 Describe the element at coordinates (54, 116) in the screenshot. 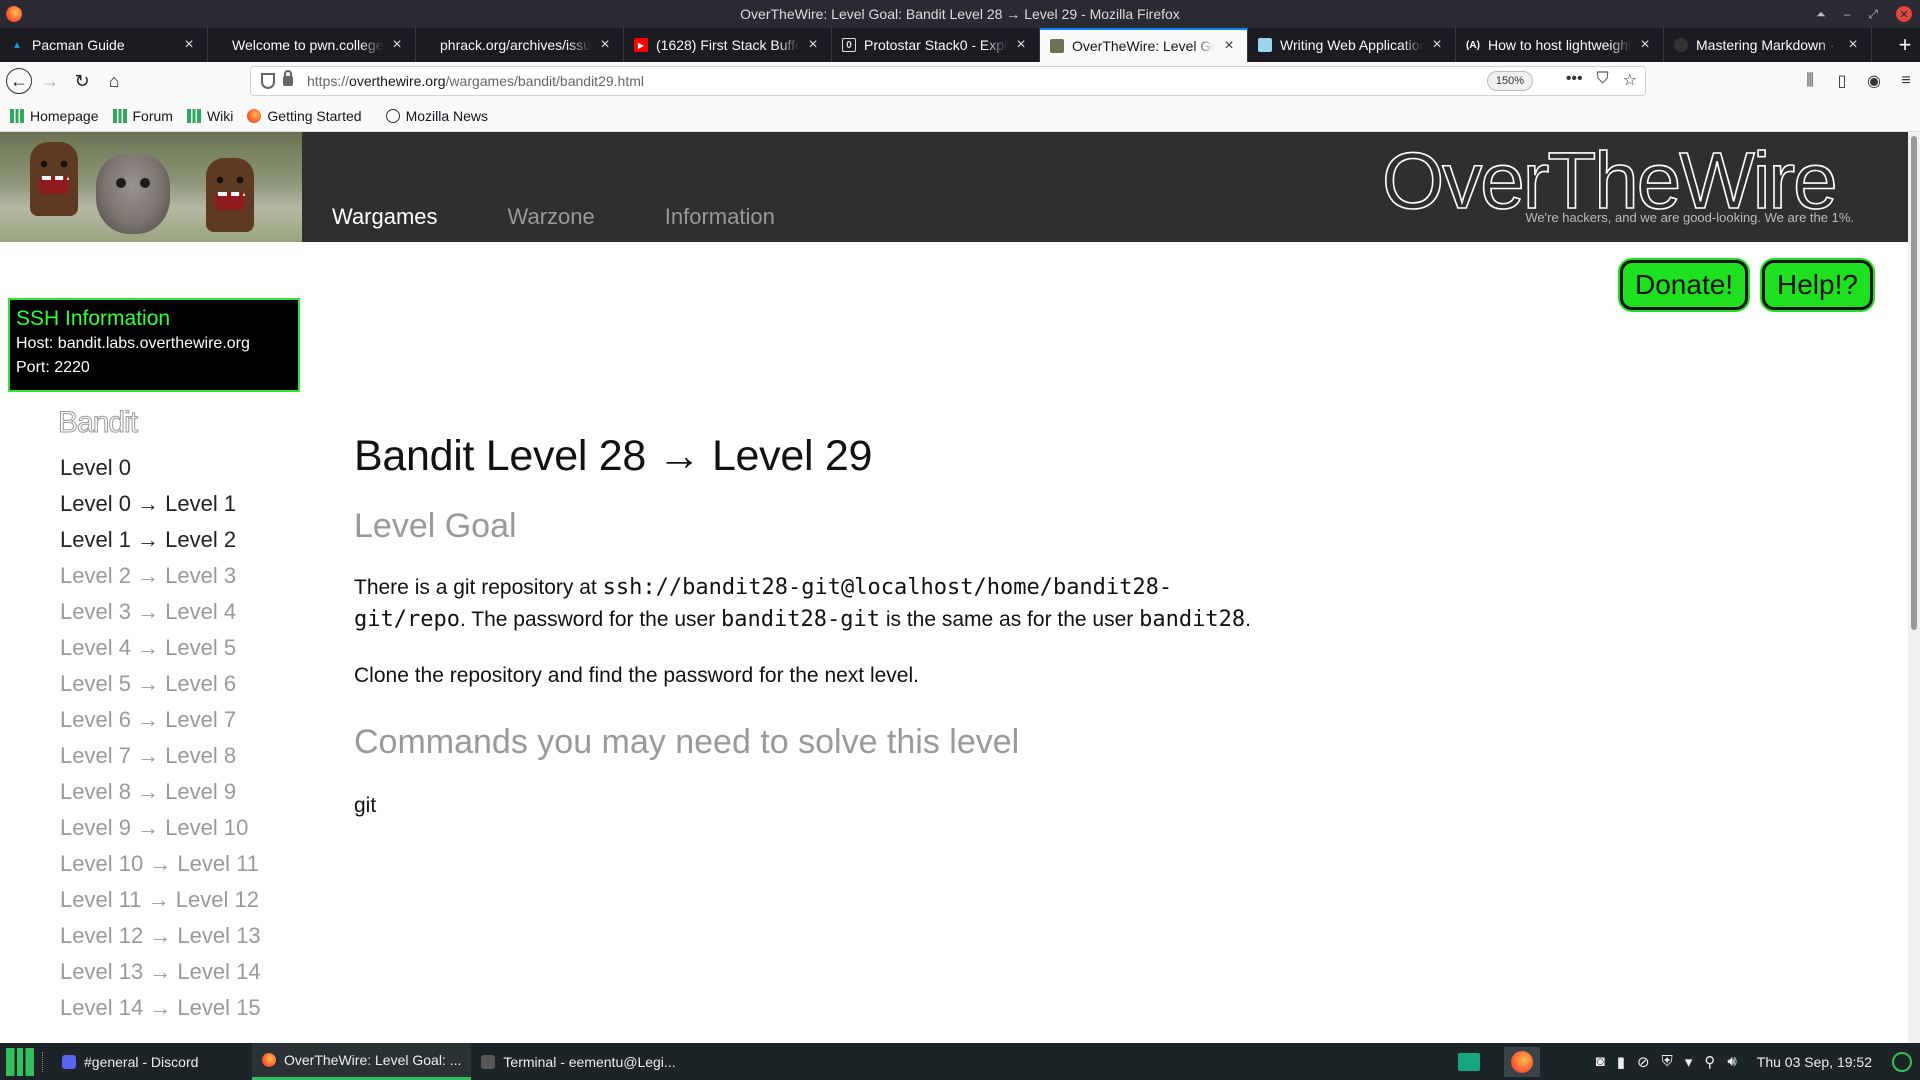

I see `bookmark-homepage: Homepage` at that location.